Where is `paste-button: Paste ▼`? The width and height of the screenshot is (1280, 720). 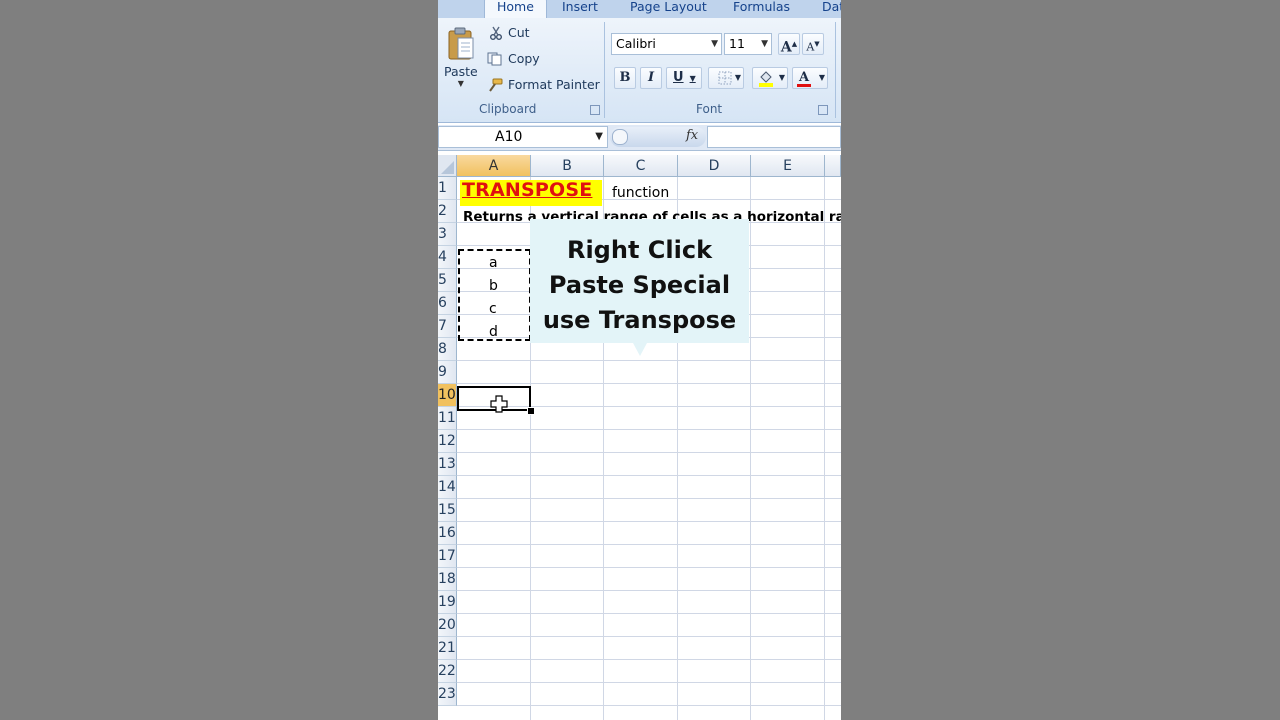 paste-button: Paste ▼ is located at coordinates (461, 57).